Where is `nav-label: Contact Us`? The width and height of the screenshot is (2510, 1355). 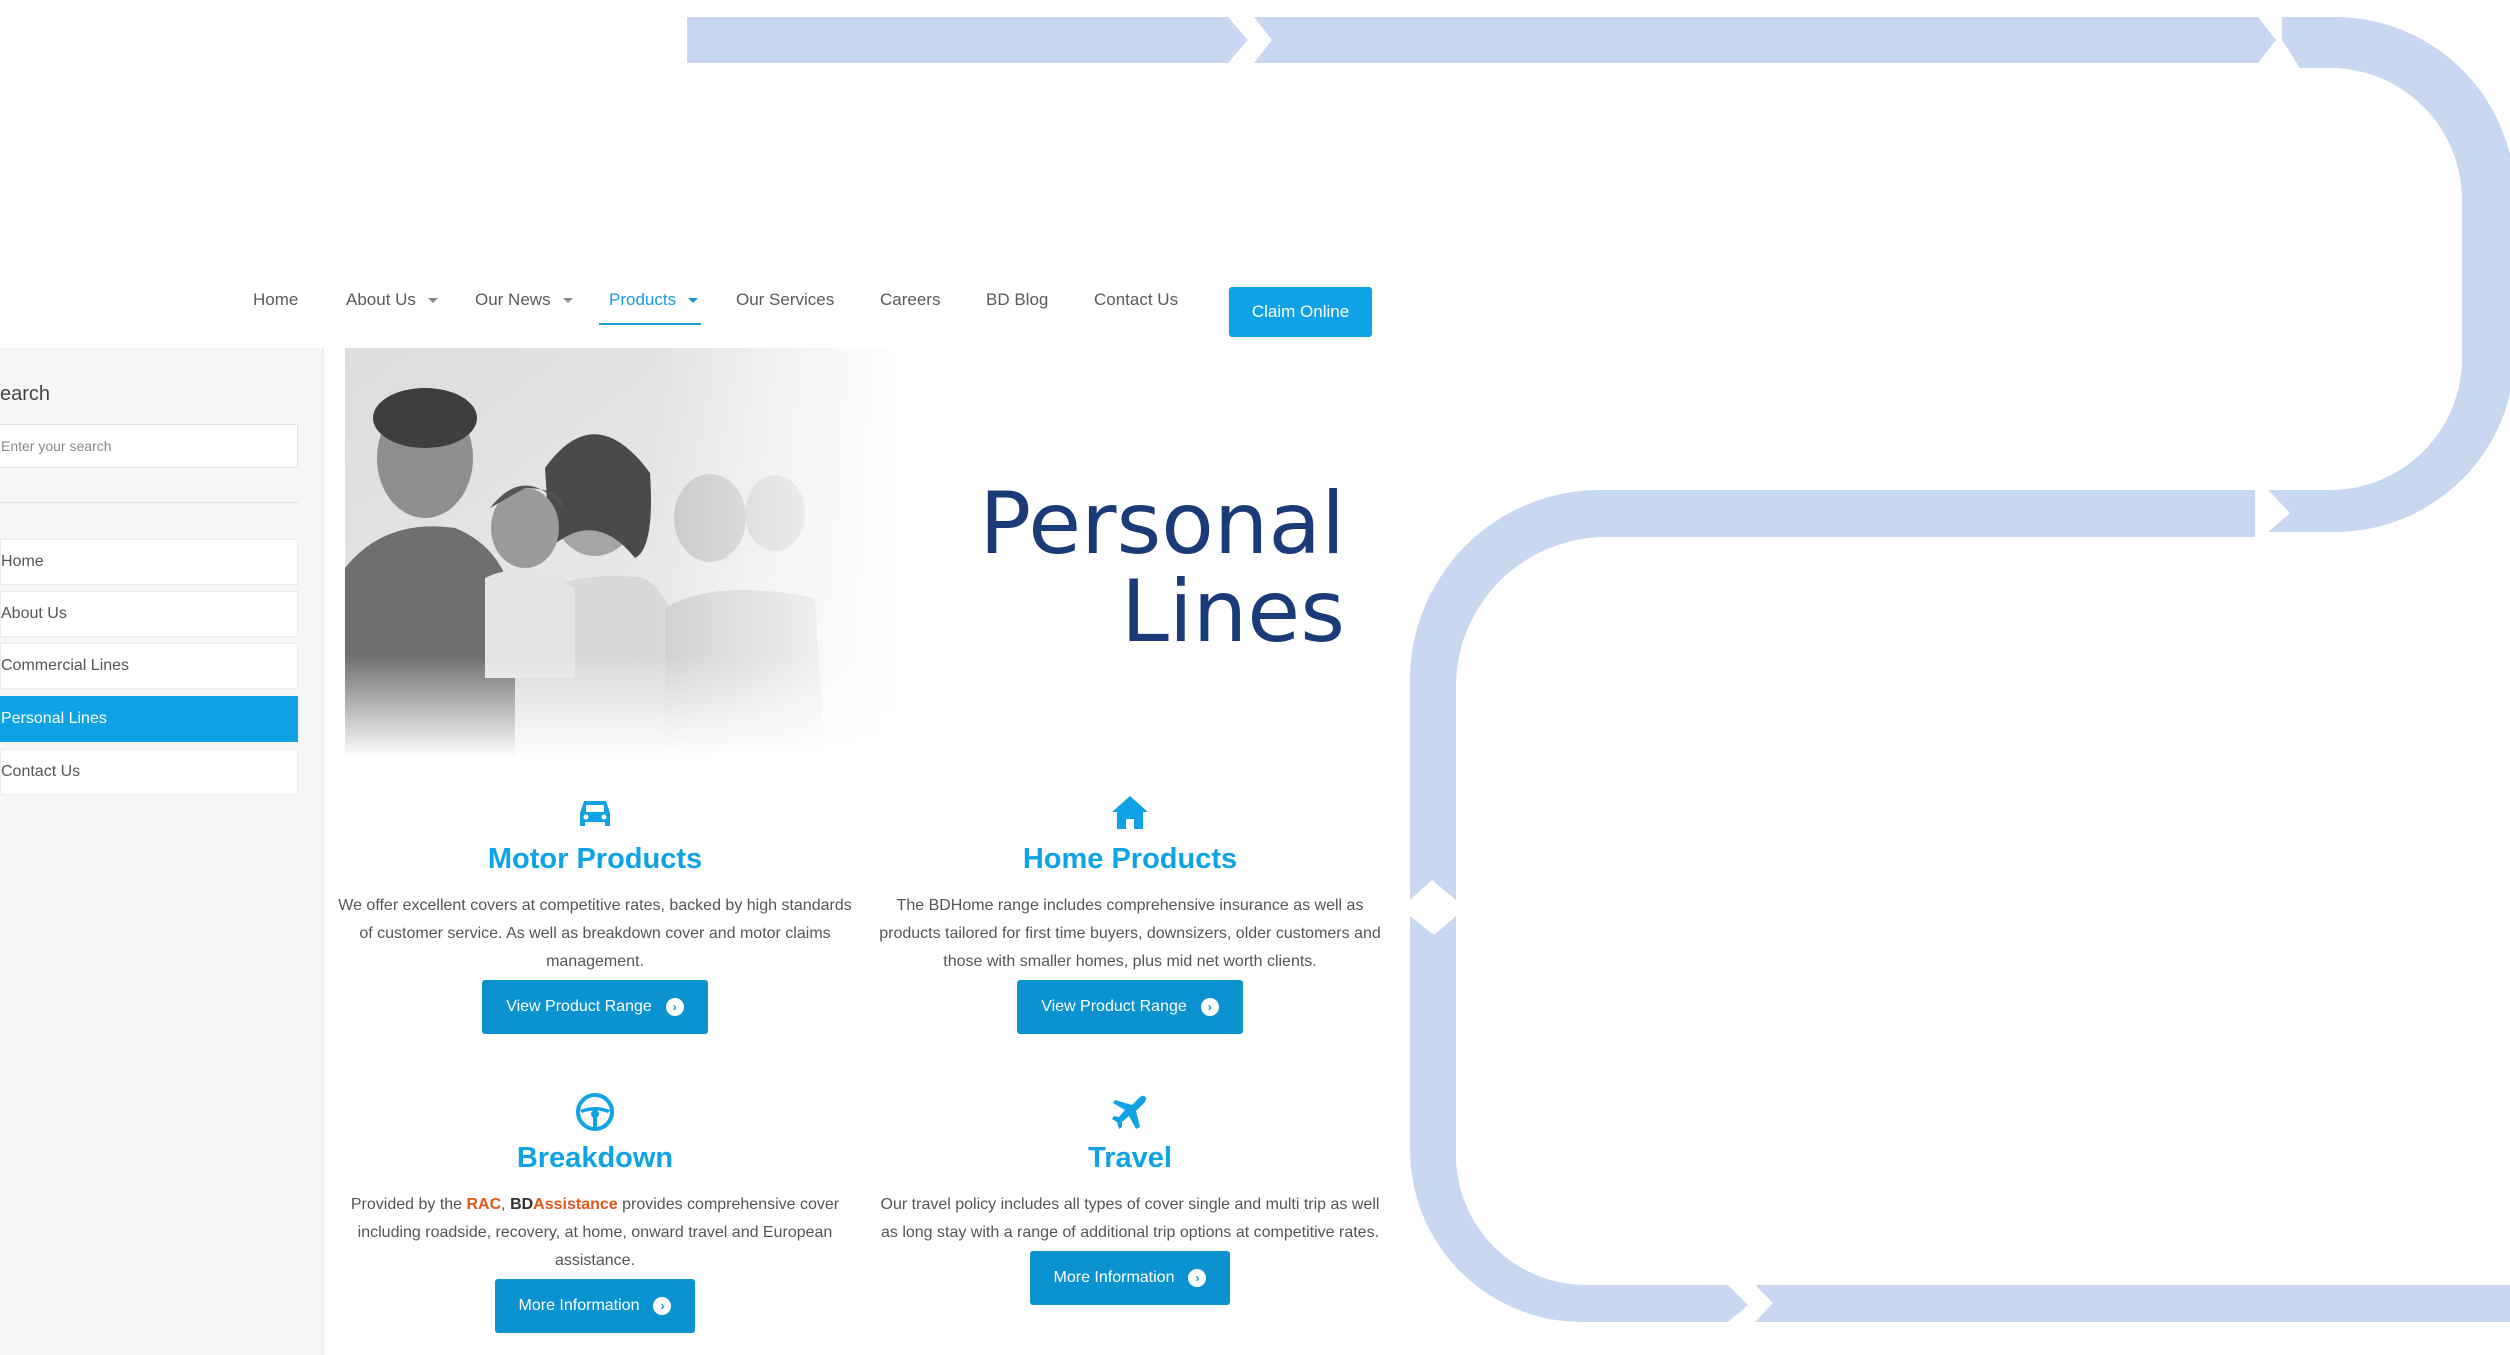
nav-label: Contact Us is located at coordinates (1136, 299).